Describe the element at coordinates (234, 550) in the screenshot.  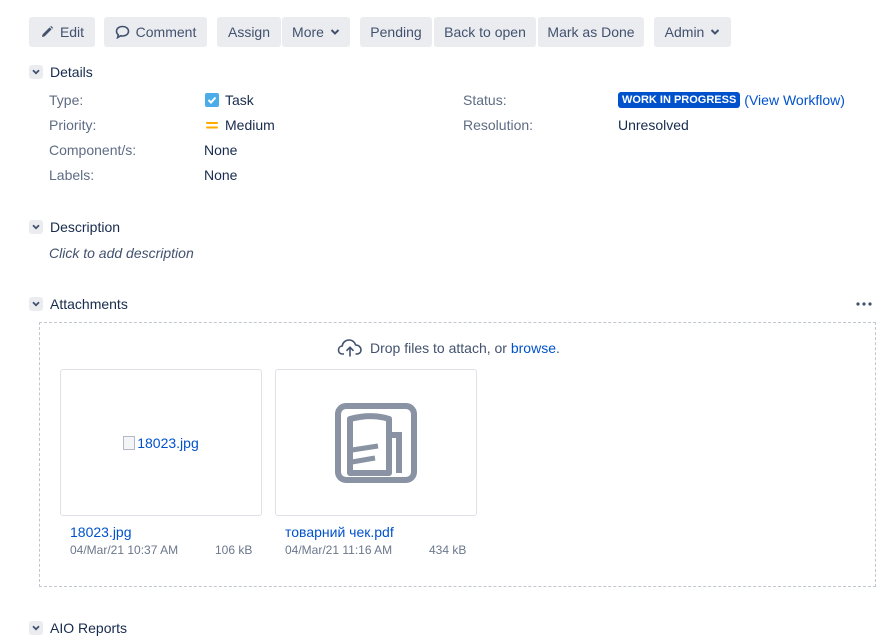
I see `attachment-size-1: 106 kB` at that location.